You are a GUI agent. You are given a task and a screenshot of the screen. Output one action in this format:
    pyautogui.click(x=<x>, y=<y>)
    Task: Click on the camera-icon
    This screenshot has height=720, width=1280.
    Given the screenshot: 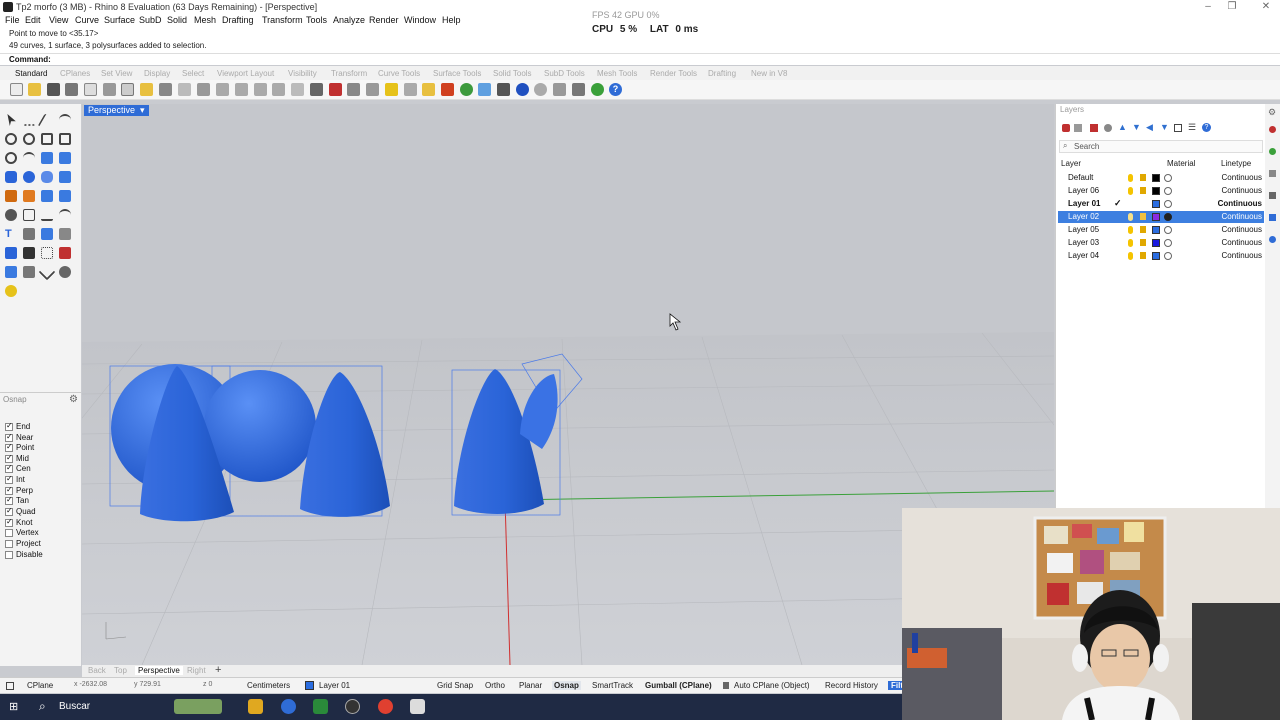 What is the action you would take?
    pyautogui.click(x=353, y=89)
    